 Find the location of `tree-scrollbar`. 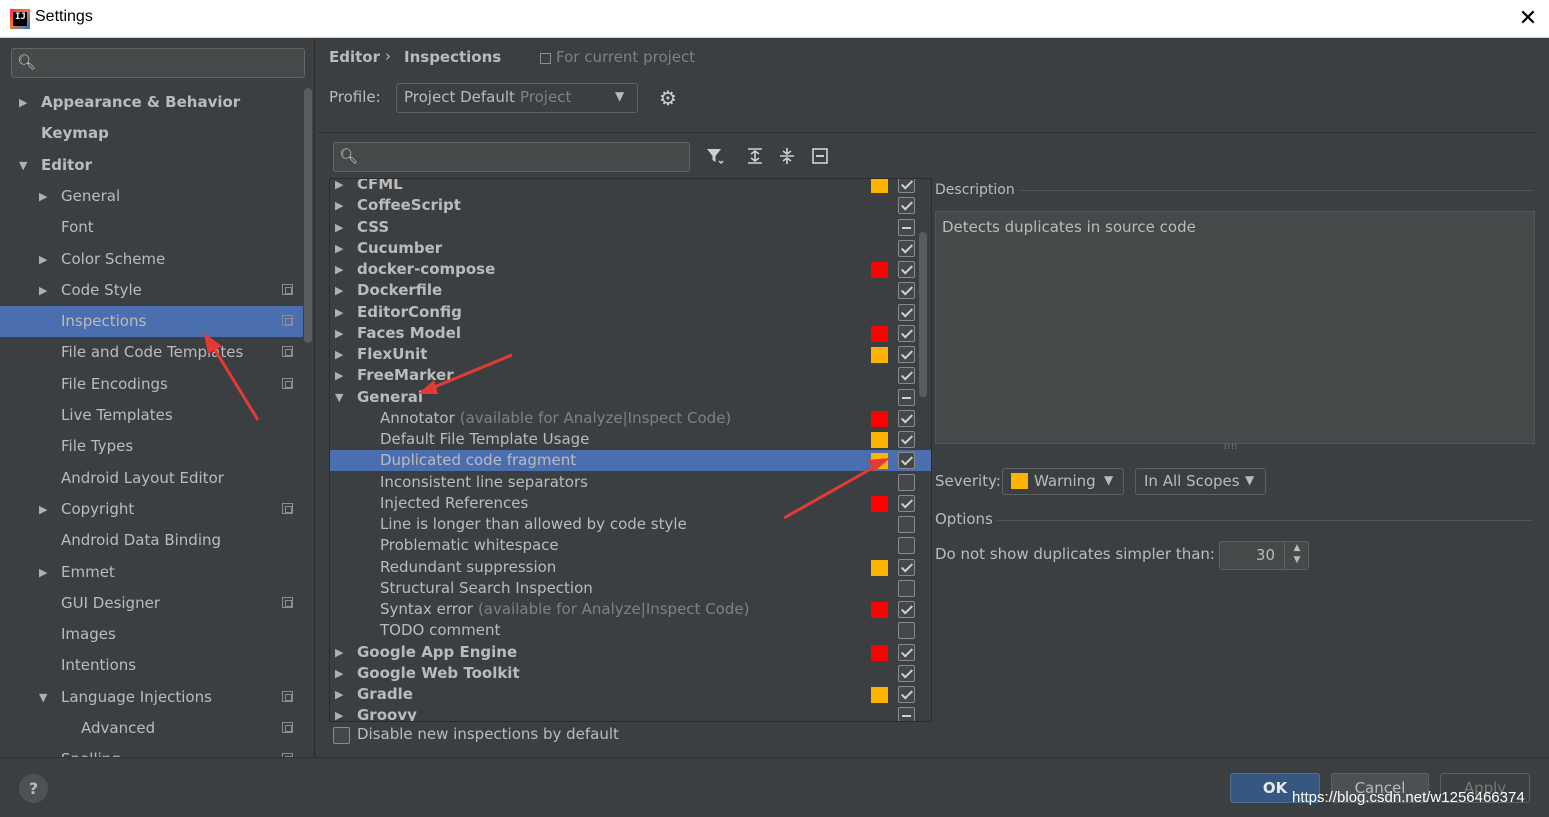

tree-scrollbar is located at coordinates (923, 314).